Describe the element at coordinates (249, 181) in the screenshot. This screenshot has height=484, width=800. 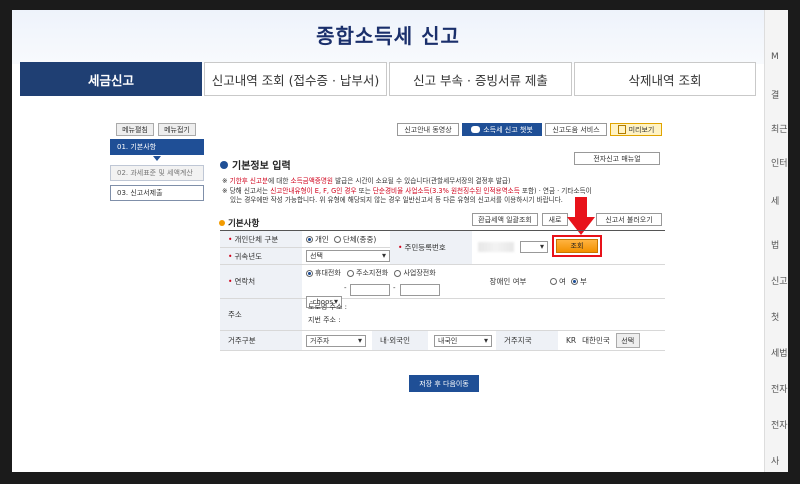
I see `notice-red: 기한후 신고분` at that location.